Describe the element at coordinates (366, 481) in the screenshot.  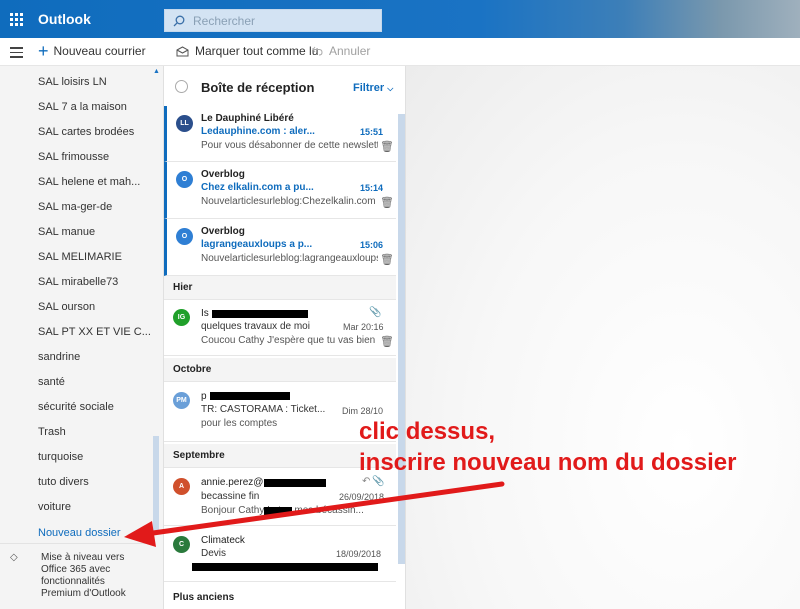
I see `reply-icon: ↶` at that location.